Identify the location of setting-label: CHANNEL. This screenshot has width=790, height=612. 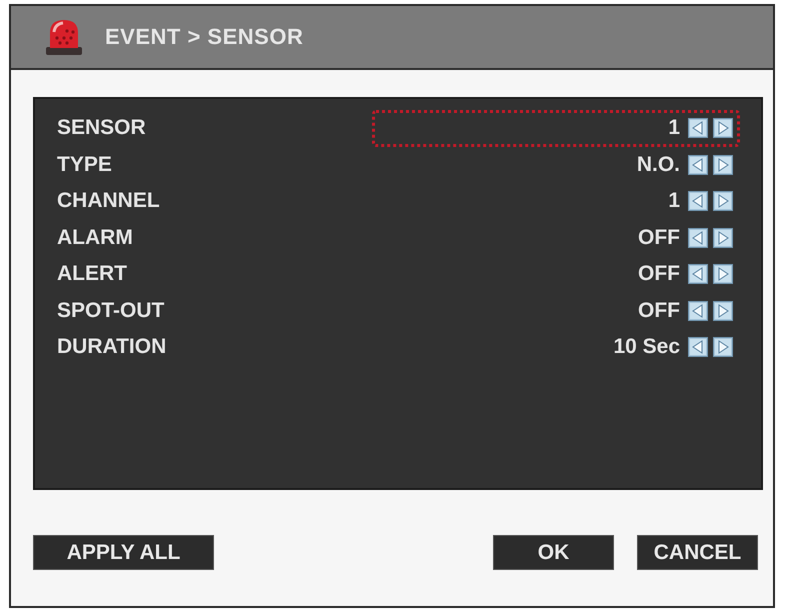
(108, 201).